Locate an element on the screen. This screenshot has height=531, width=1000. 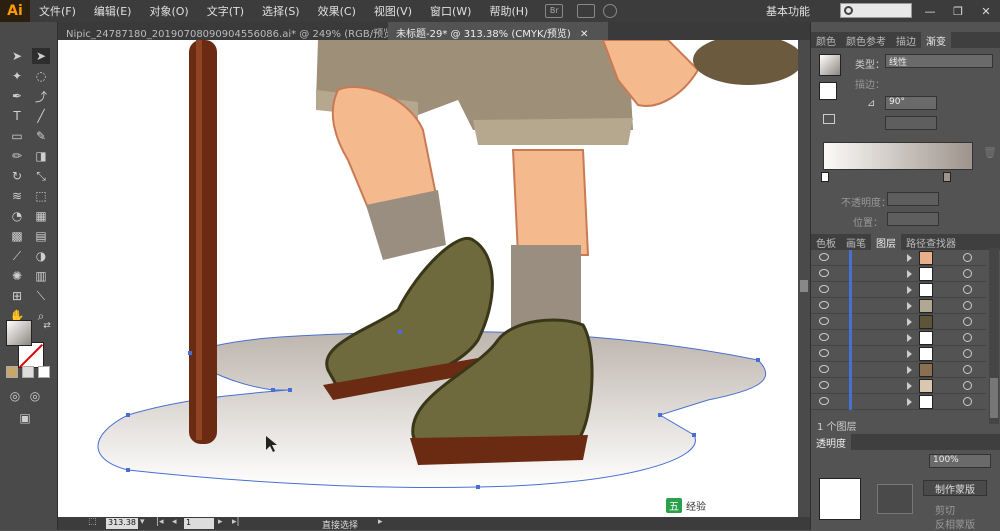
gradient-slider is located at coordinates (898, 156).